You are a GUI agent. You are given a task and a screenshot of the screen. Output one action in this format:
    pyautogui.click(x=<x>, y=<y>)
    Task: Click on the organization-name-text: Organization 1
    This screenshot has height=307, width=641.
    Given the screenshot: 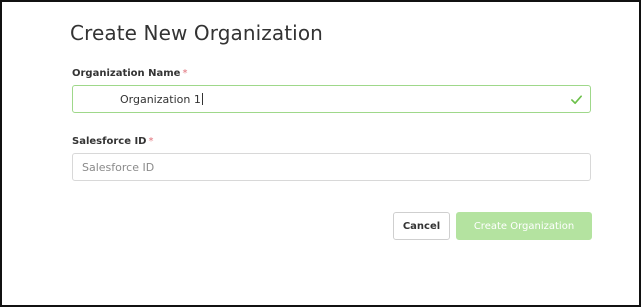 What is the action you would take?
    pyautogui.click(x=160, y=99)
    